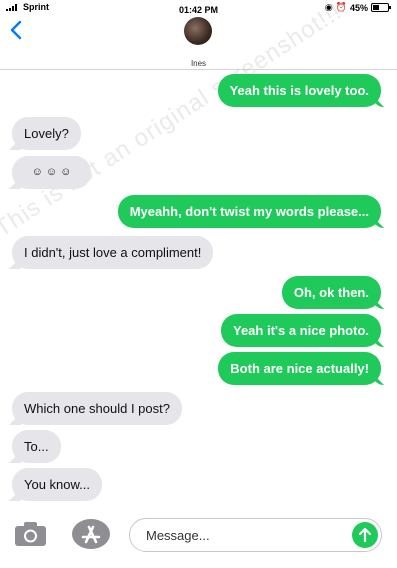 The width and height of the screenshot is (397, 568). I want to click on camera-icon, so click(30, 534).